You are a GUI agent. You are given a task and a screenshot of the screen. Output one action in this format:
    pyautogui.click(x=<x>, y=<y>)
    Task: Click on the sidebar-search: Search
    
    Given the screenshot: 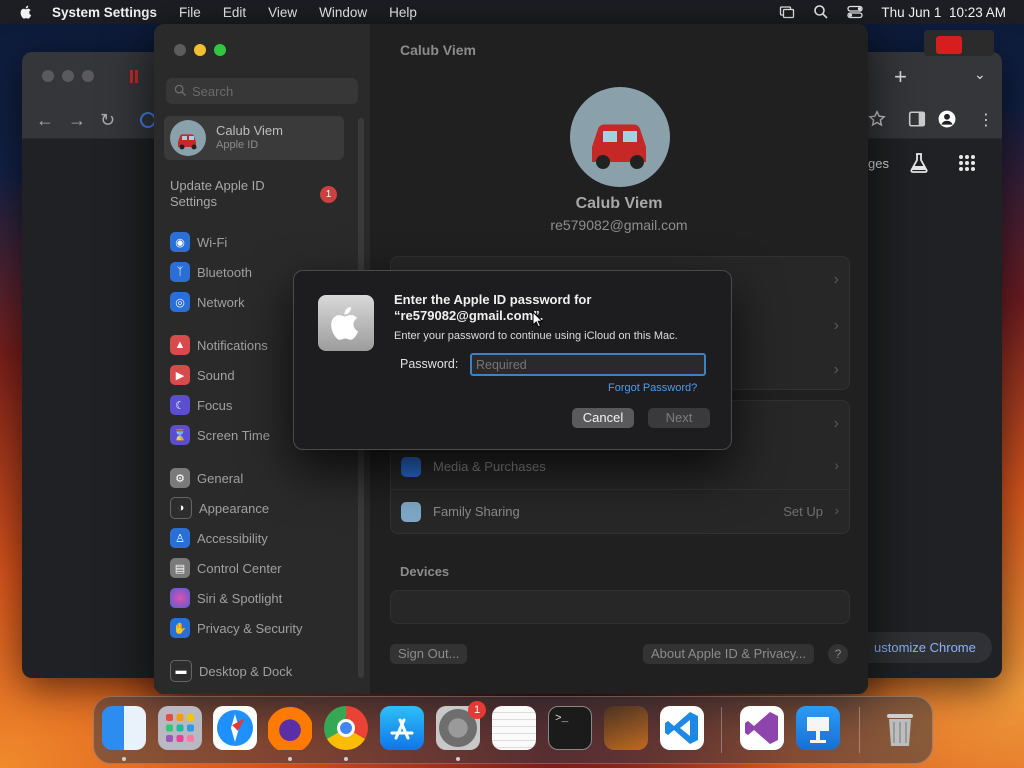 What is the action you would take?
    pyautogui.click(x=262, y=91)
    